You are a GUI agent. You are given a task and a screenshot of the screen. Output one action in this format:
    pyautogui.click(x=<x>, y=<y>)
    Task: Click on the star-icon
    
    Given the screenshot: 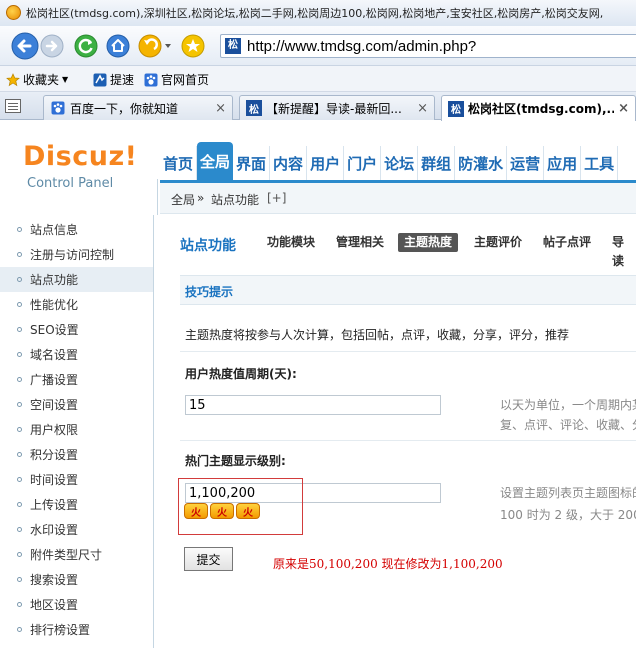 What is the action you would take?
    pyautogui.click(x=13, y=79)
    